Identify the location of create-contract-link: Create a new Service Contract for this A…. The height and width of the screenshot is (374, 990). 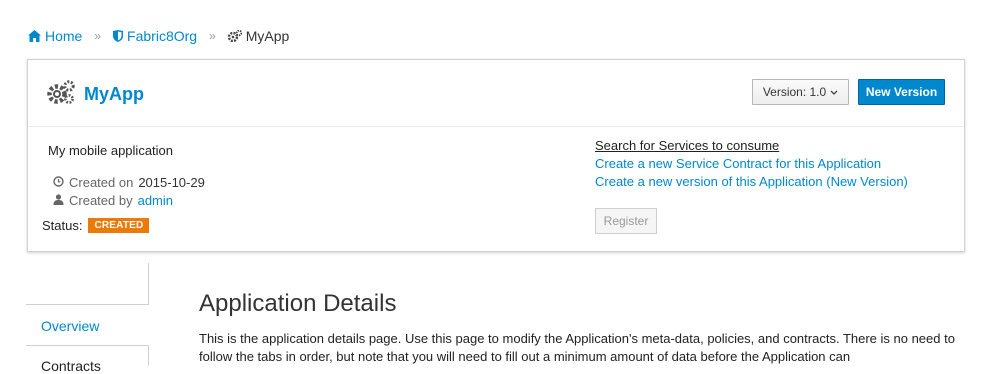
(751, 164).